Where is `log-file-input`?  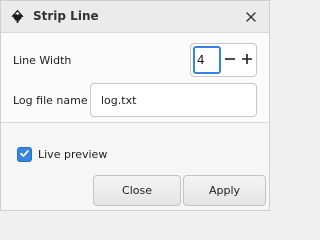 log-file-input is located at coordinates (173, 100).